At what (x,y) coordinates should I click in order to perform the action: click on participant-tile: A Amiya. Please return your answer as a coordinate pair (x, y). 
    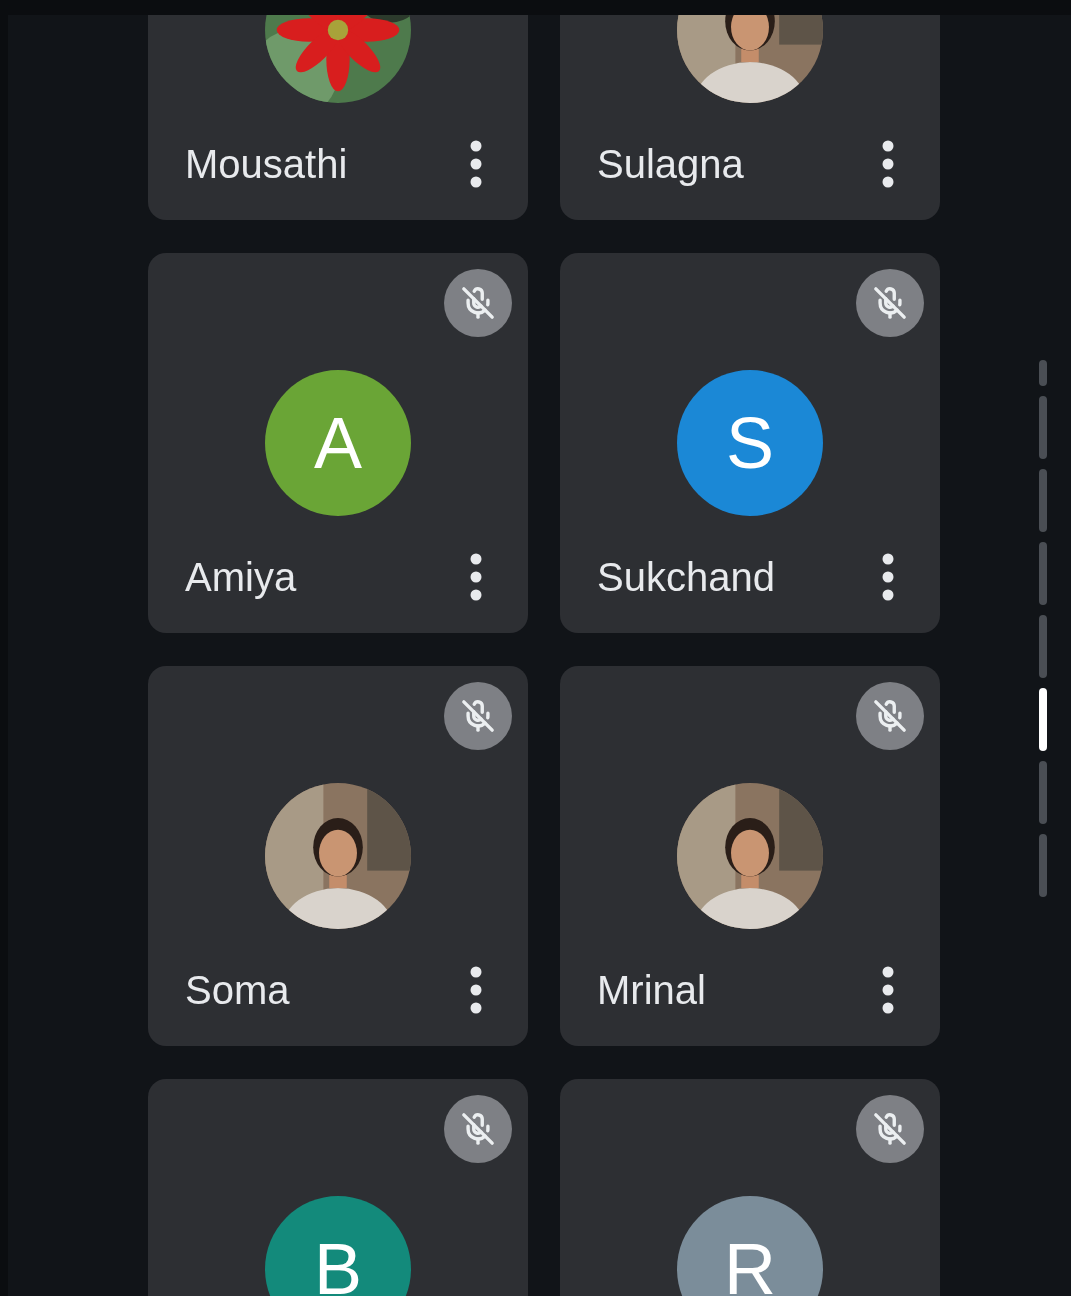
    Looking at the image, I should click on (338, 443).